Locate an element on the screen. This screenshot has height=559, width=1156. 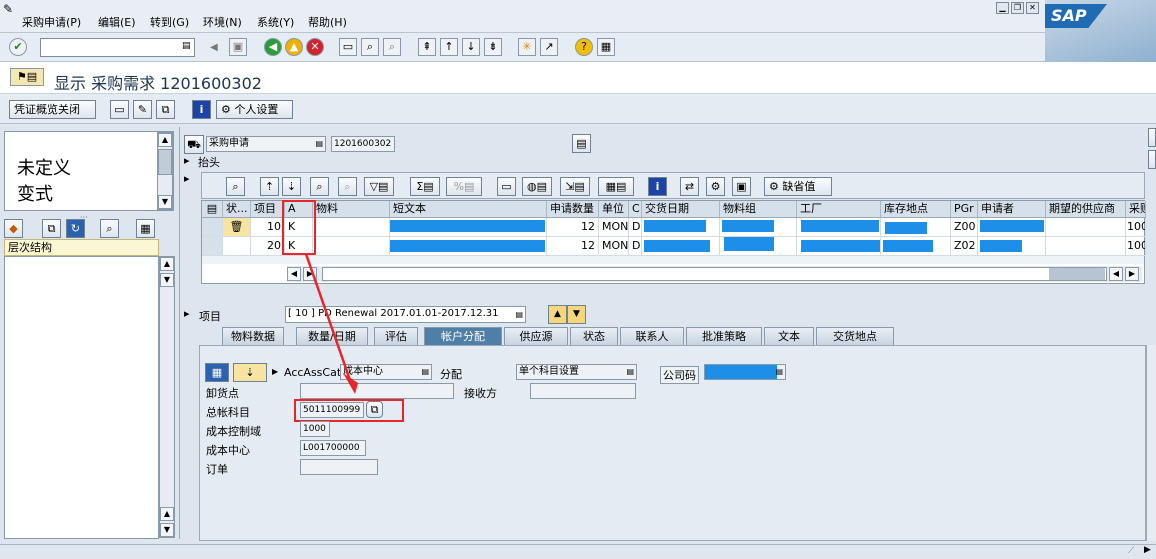
other-document-icon: ⧉ is located at coordinates (165, 109).